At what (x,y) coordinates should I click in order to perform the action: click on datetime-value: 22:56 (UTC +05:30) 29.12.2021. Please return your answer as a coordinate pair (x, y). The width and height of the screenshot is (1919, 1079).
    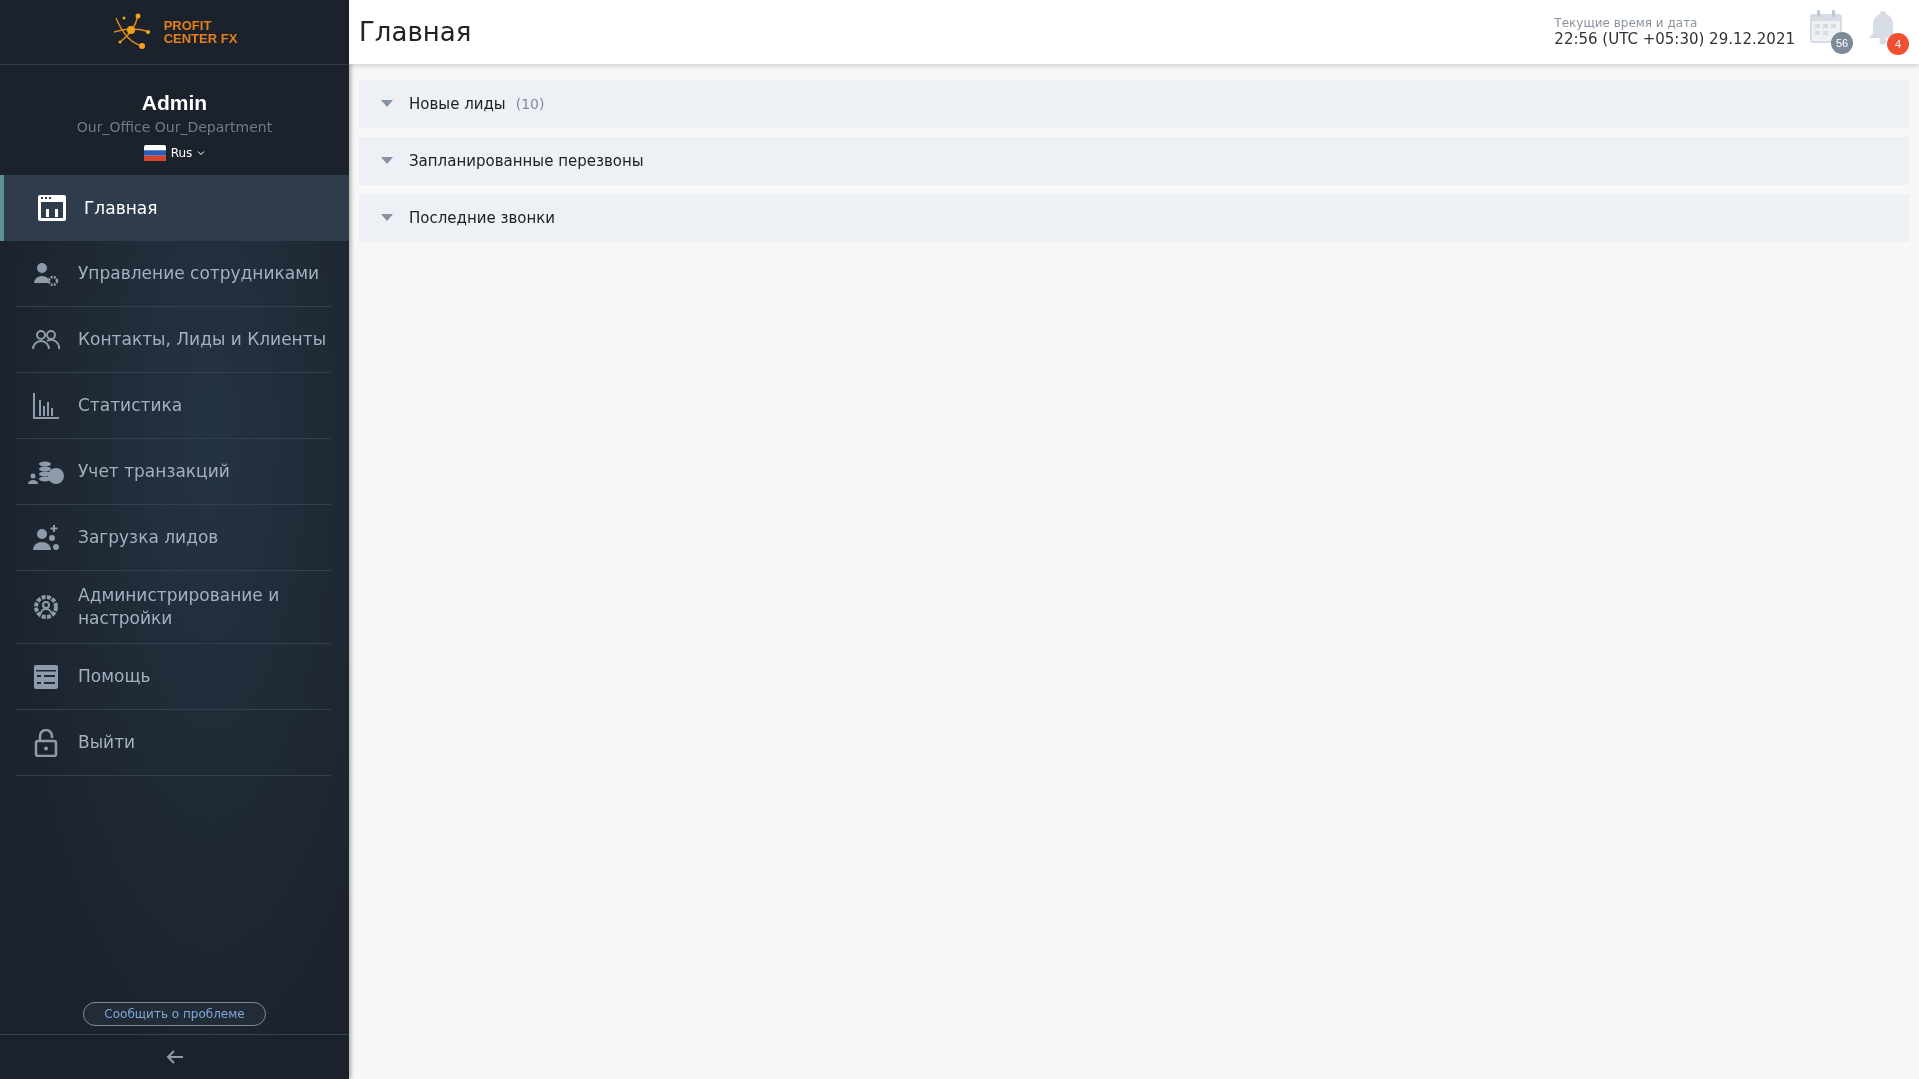
    Looking at the image, I should click on (1674, 39).